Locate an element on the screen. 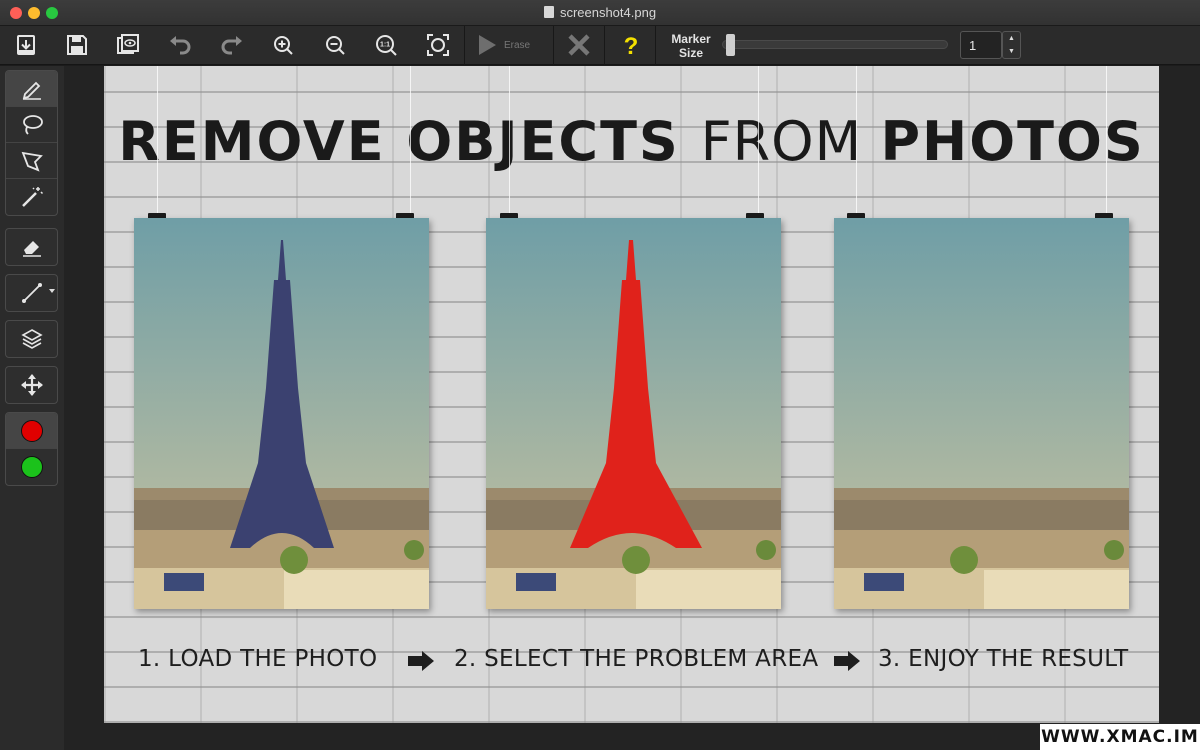 The width and height of the screenshot is (1200, 750). red-color-swatch is located at coordinates (31, 430).